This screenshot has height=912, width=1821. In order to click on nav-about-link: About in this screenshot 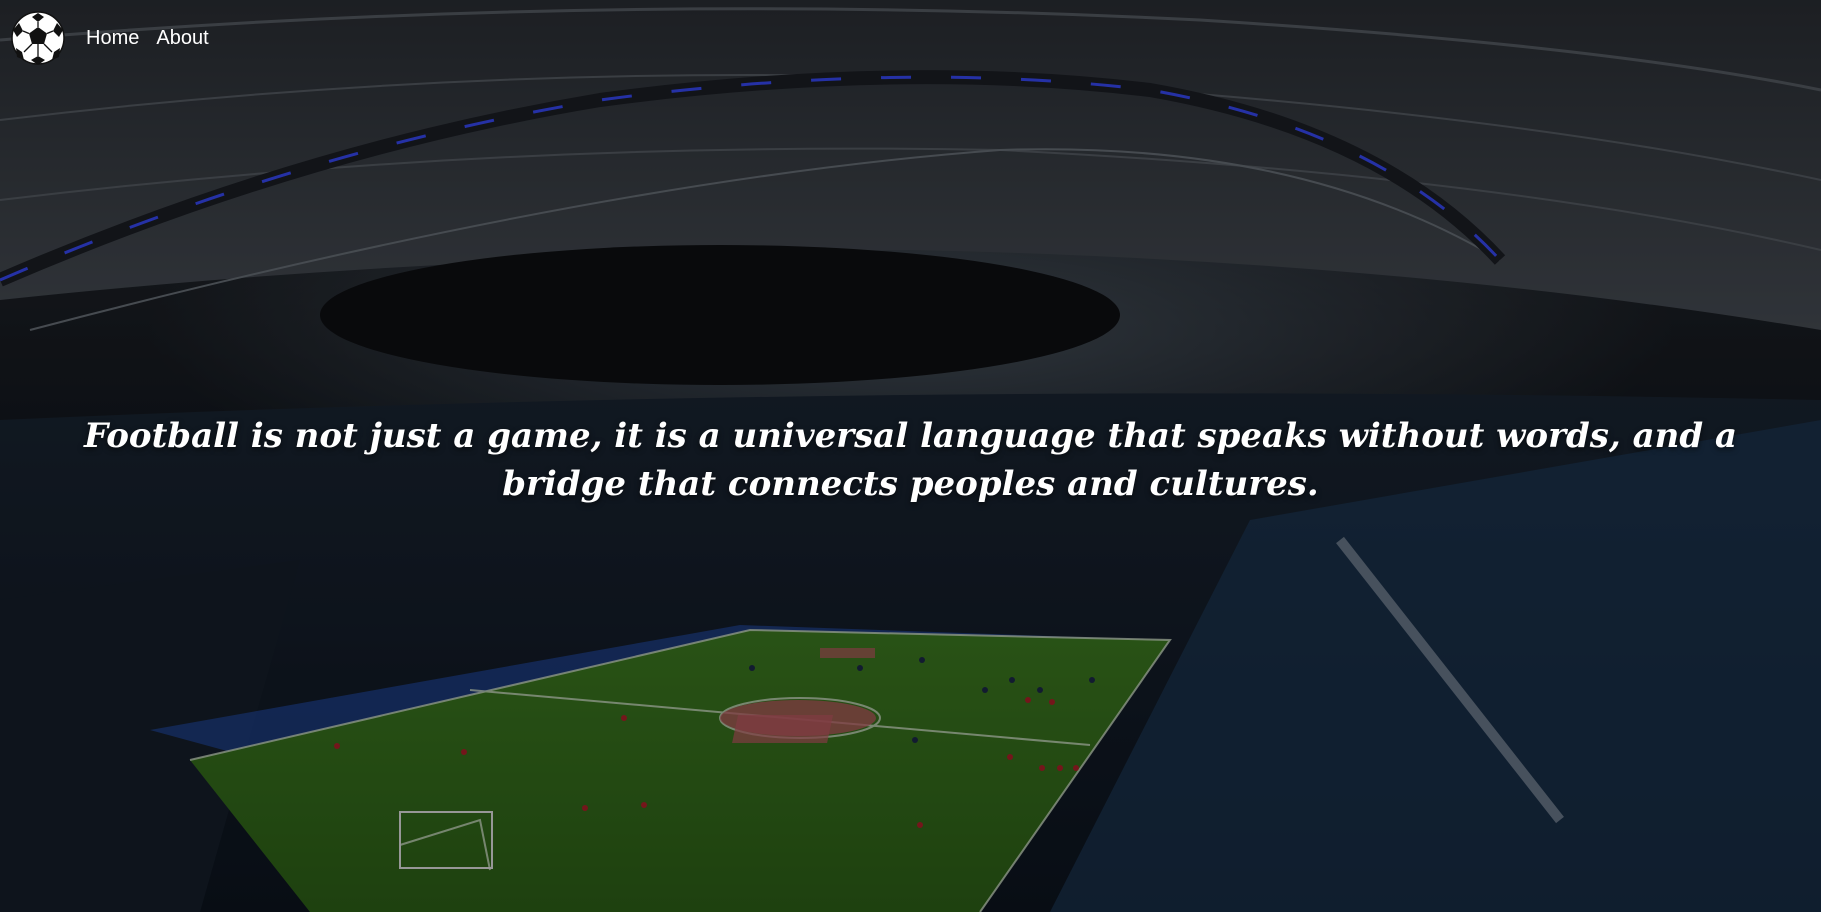, I will do `click(182, 38)`.